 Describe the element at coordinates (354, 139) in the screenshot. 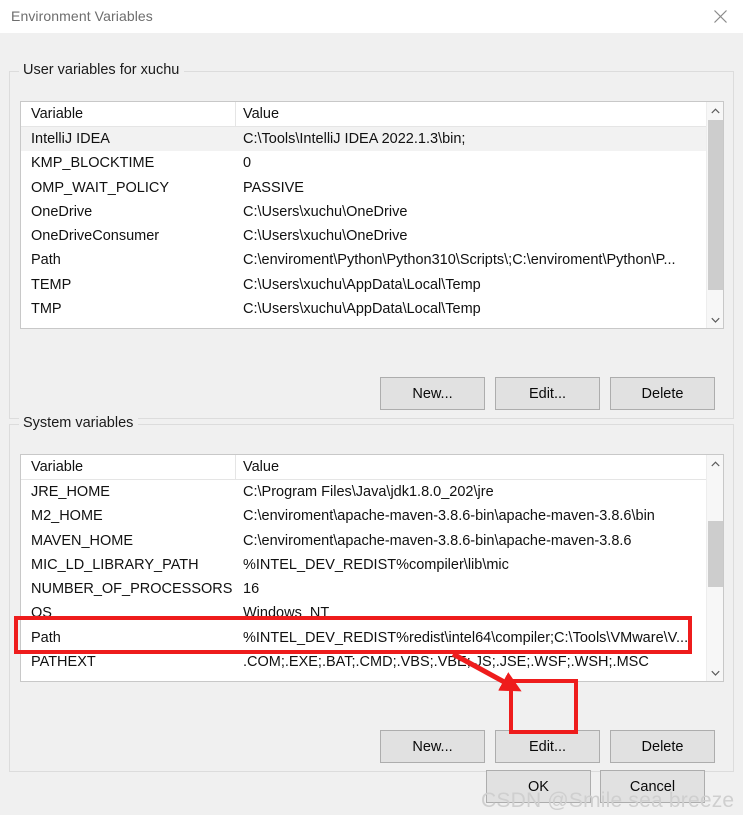

I see `row-value: C:\Tools\IntelliJ IDEA 2022.1.3\bin;` at that location.